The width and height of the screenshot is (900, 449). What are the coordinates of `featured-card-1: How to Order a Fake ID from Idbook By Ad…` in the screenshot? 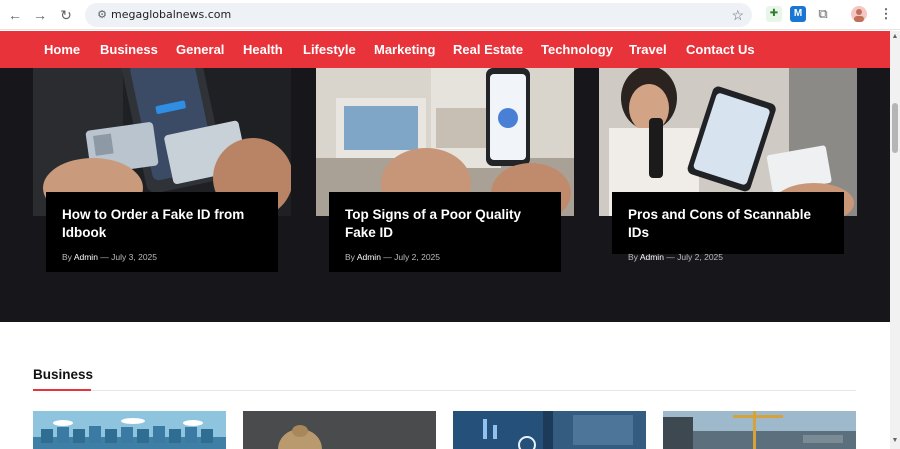 It's located at (162, 232).